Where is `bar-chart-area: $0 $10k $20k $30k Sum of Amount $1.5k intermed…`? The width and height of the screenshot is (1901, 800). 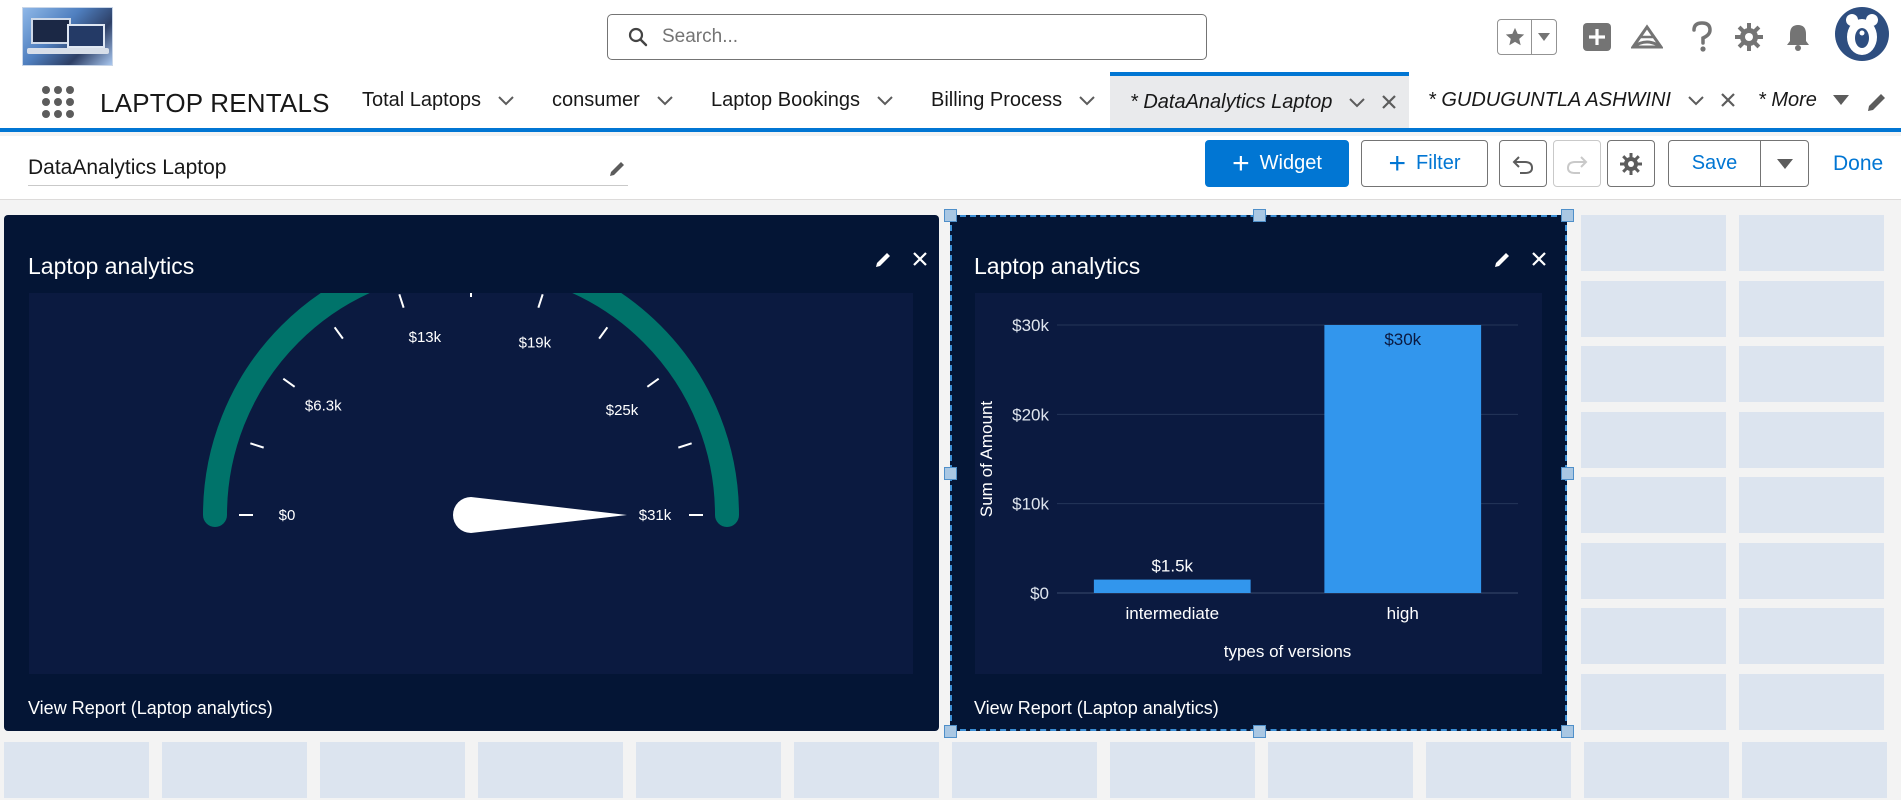 bar-chart-area: $0 $10k $20k $30k Sum of Amount $1.5k intermed… is located at coordinates (1258, 483).